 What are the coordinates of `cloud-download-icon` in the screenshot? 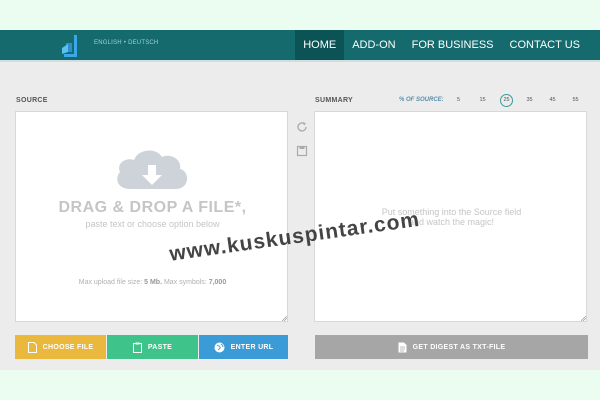 It's located at (152, 169).